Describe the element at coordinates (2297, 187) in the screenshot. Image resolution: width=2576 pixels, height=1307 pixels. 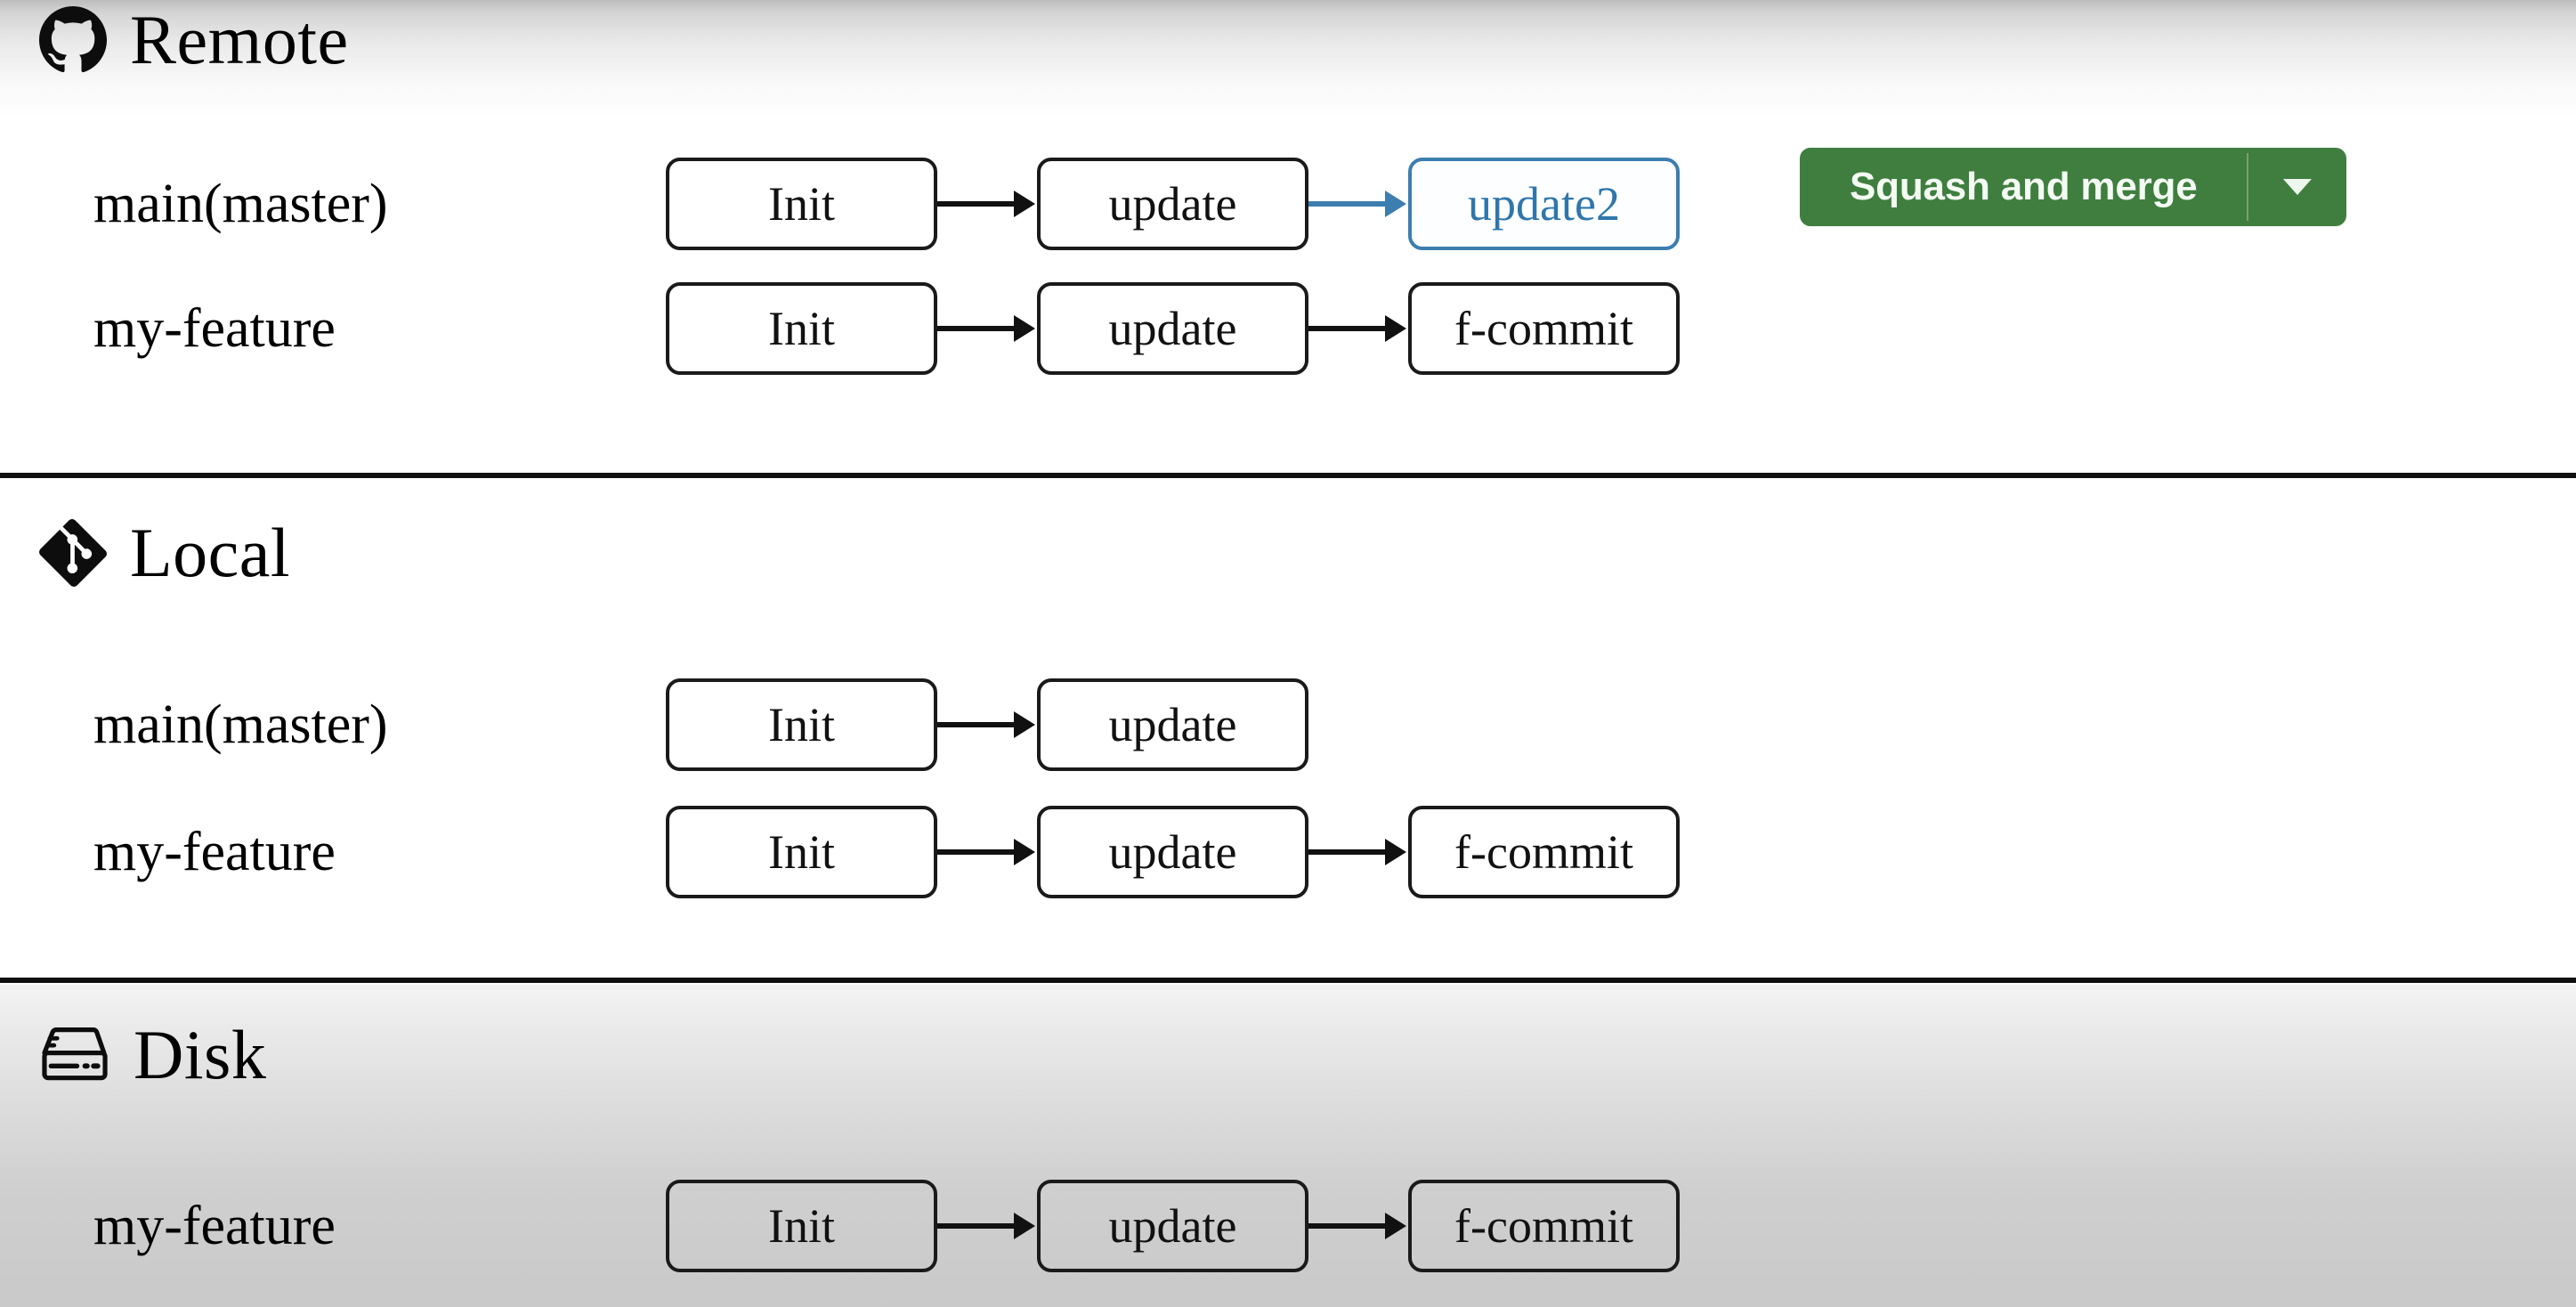
I see `chevron-down-icon` at that location.